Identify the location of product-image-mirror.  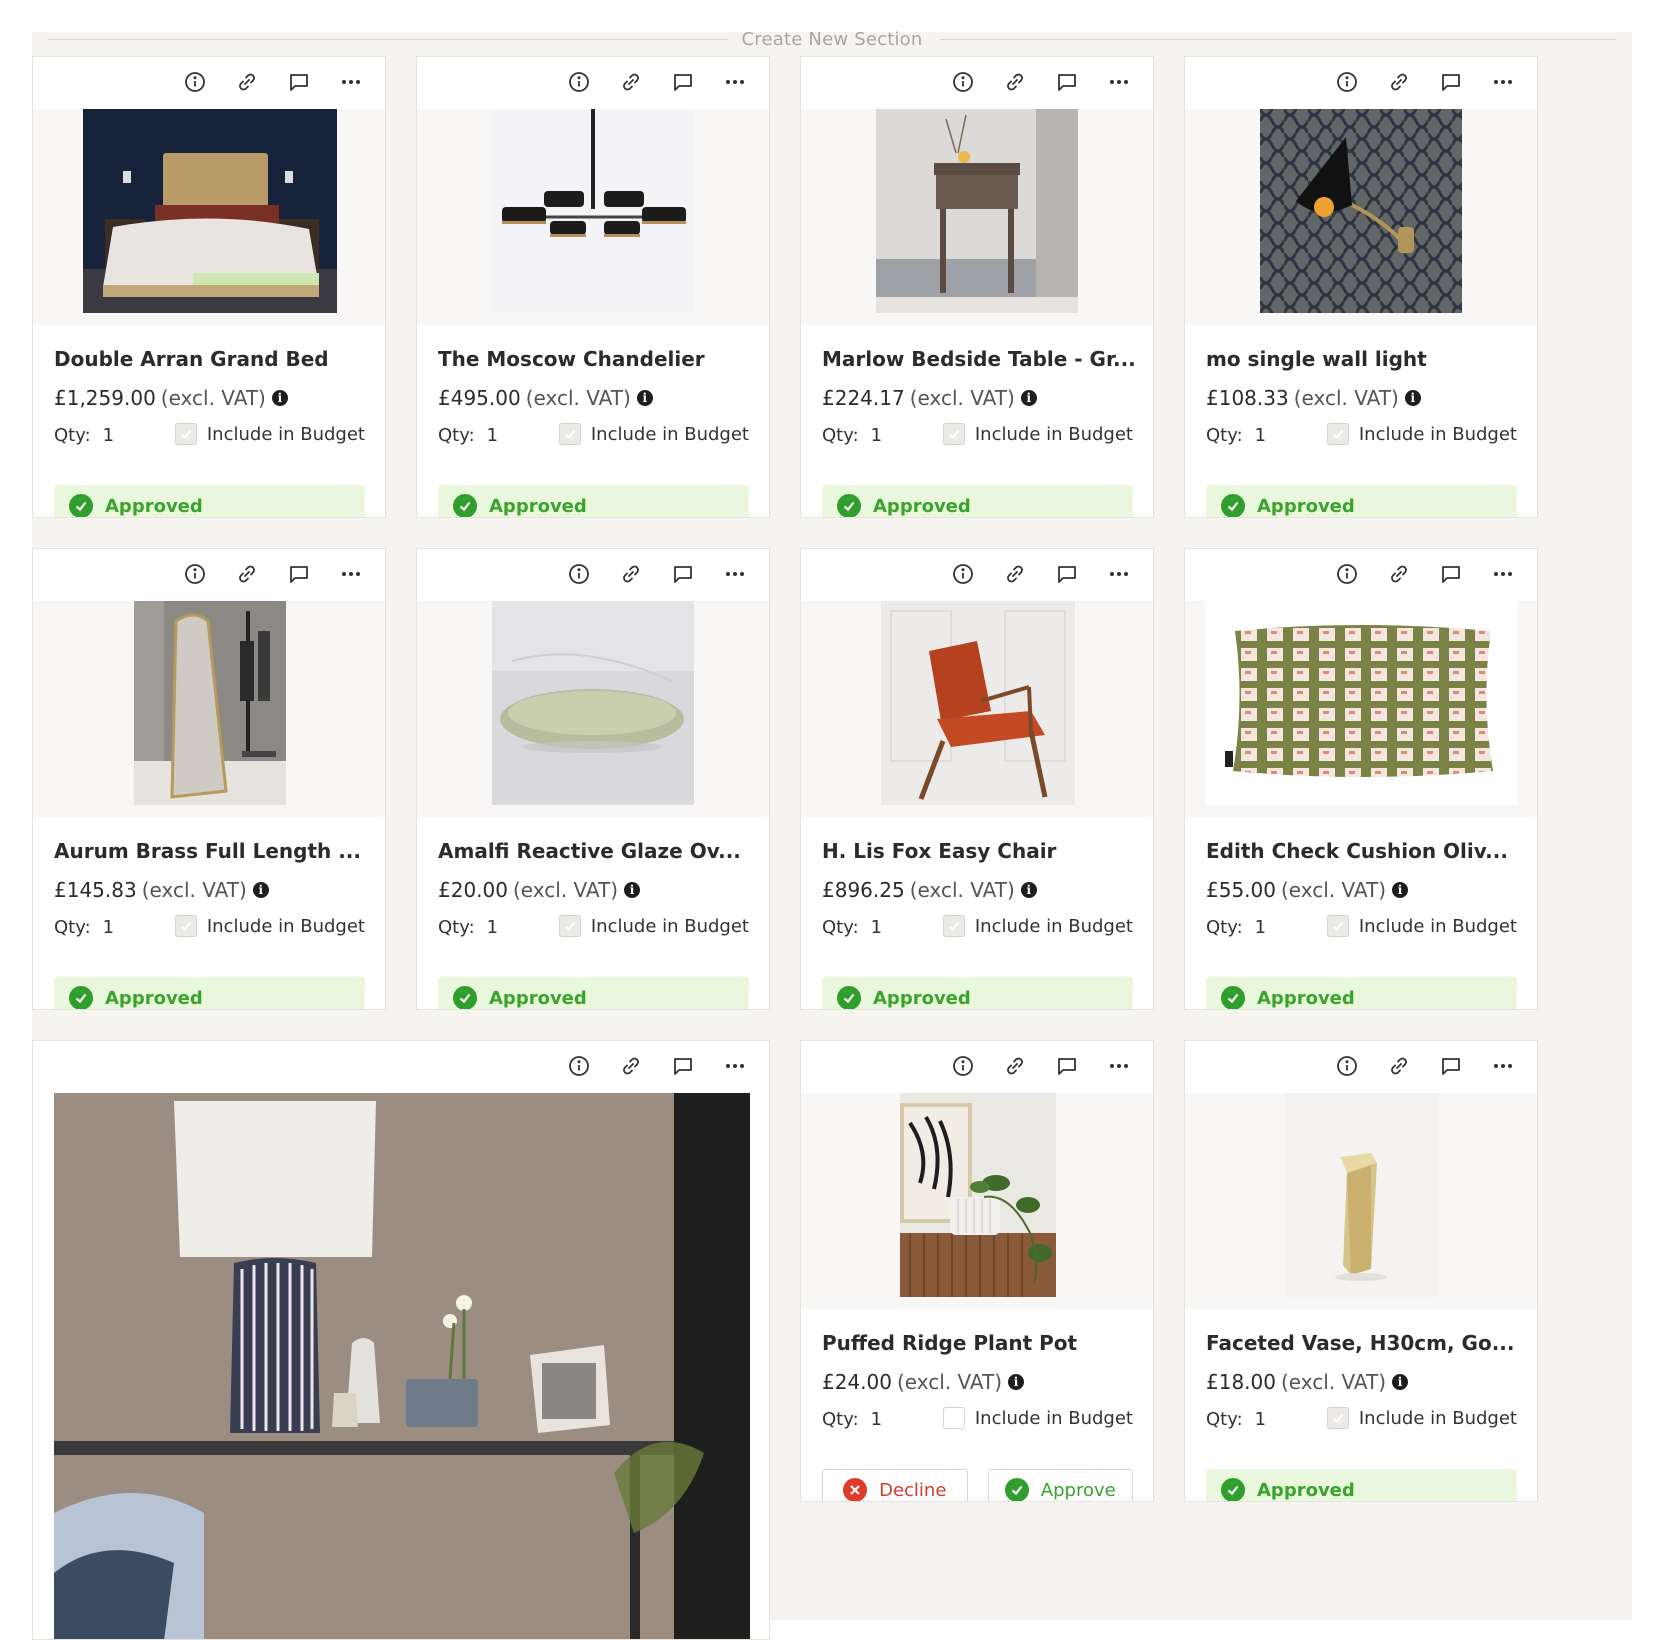
(209, 709).